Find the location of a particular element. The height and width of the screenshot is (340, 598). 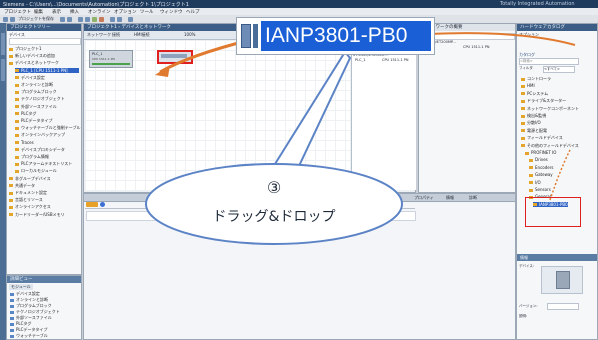

device-module-icon is located at coordinates (246, 36).